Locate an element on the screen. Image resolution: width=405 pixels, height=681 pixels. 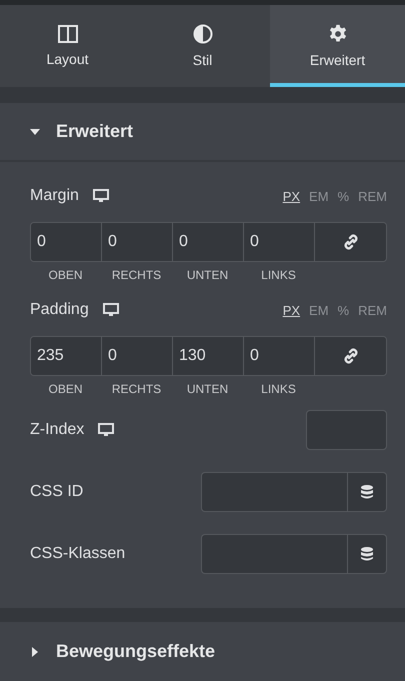
field-label: CSS ID is located at coordinates (57, 492).